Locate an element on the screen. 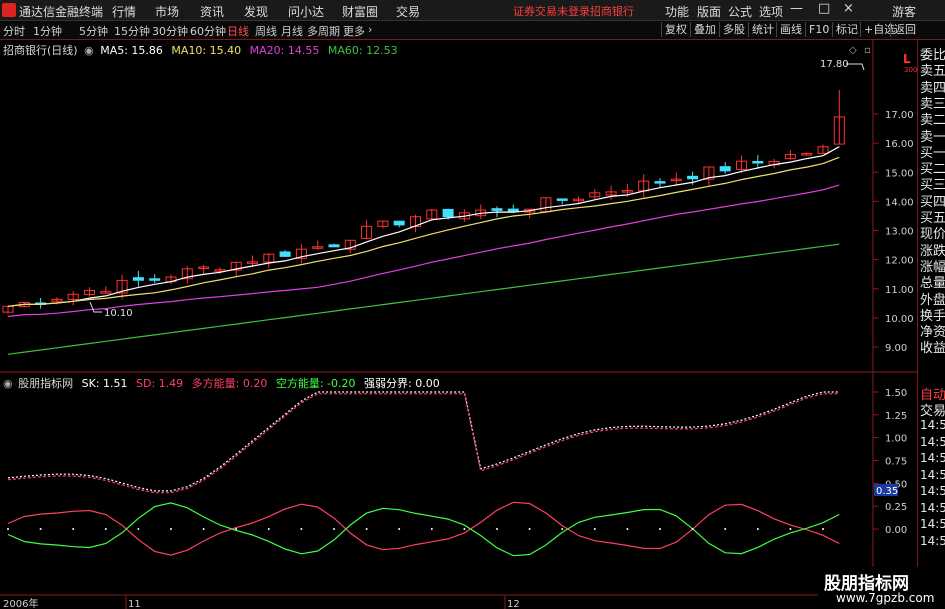 The height and width of the screenshot is (609, 945). indicator-marker-value: 0.35 is located at coordinates (887, 491).